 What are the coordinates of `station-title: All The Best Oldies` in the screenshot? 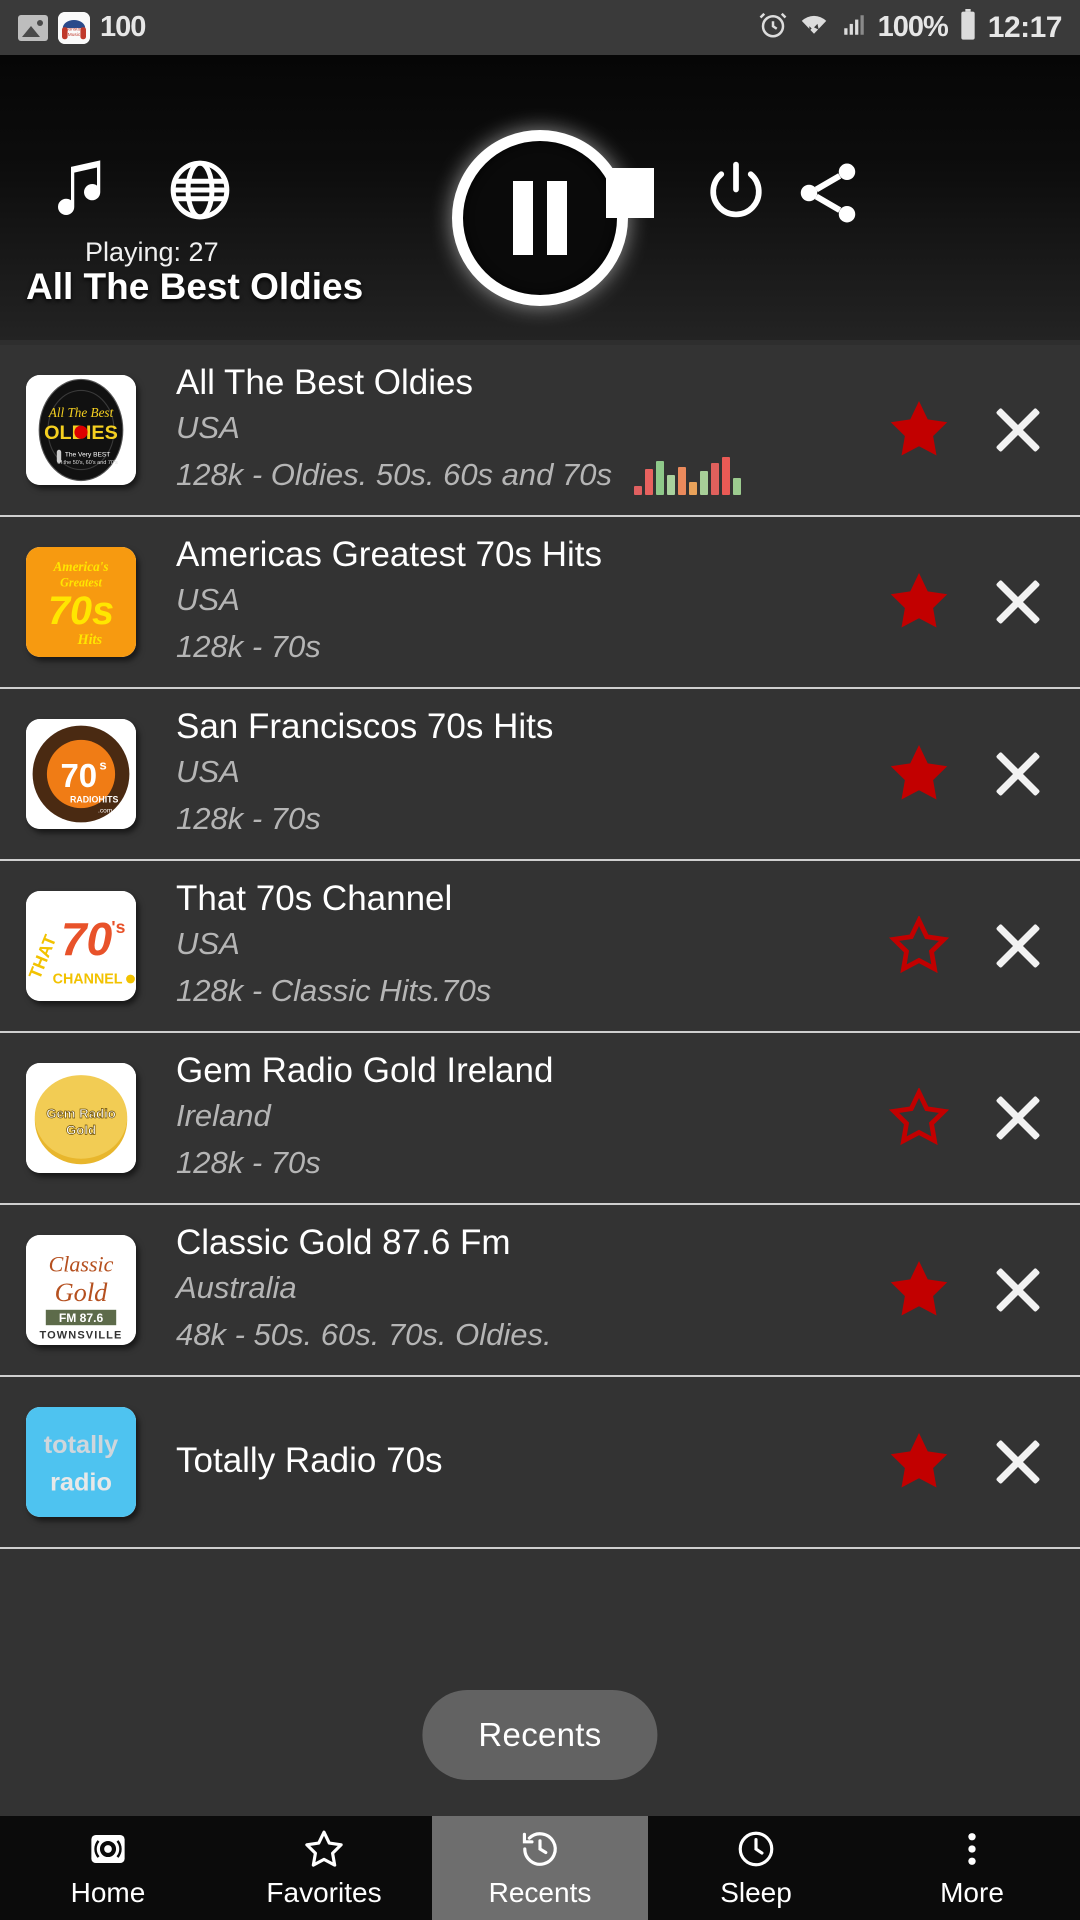 It's located at (324, 382).